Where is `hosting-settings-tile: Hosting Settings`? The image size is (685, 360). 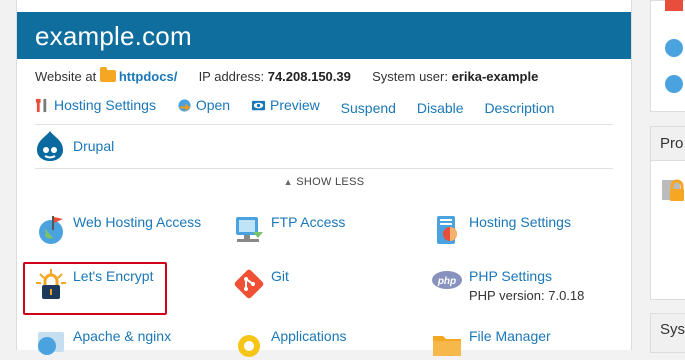
hosting-settings-tile: Hosting Settings is located at coordinates (501, 230).